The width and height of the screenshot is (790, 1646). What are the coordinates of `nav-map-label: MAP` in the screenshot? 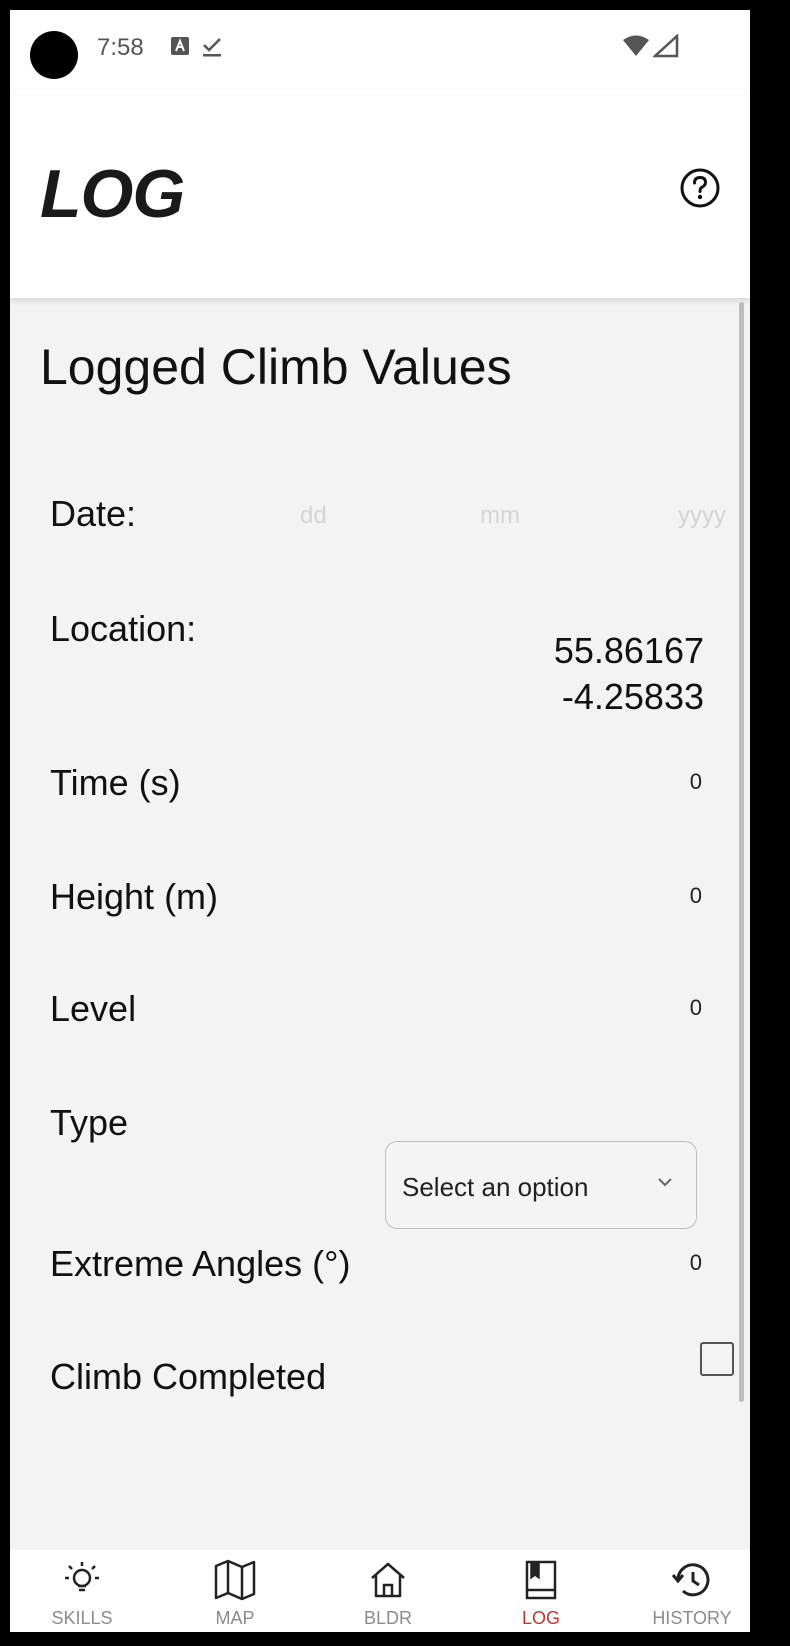 It's located at (235, 1618).